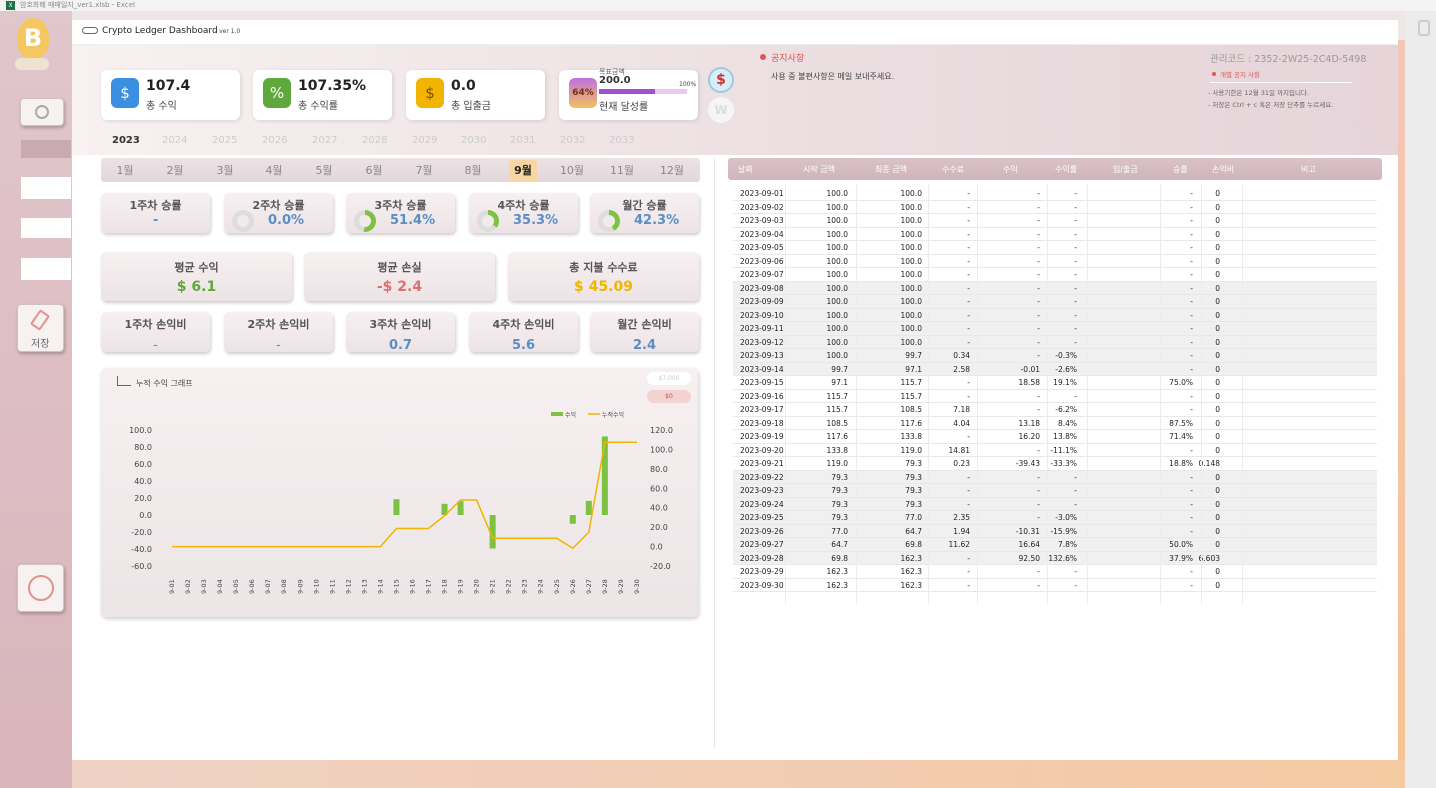  What do you see at coordinates (672, 171) in the screenshot?
I see `month-tab: 12월` at bounding box center [672, 171].